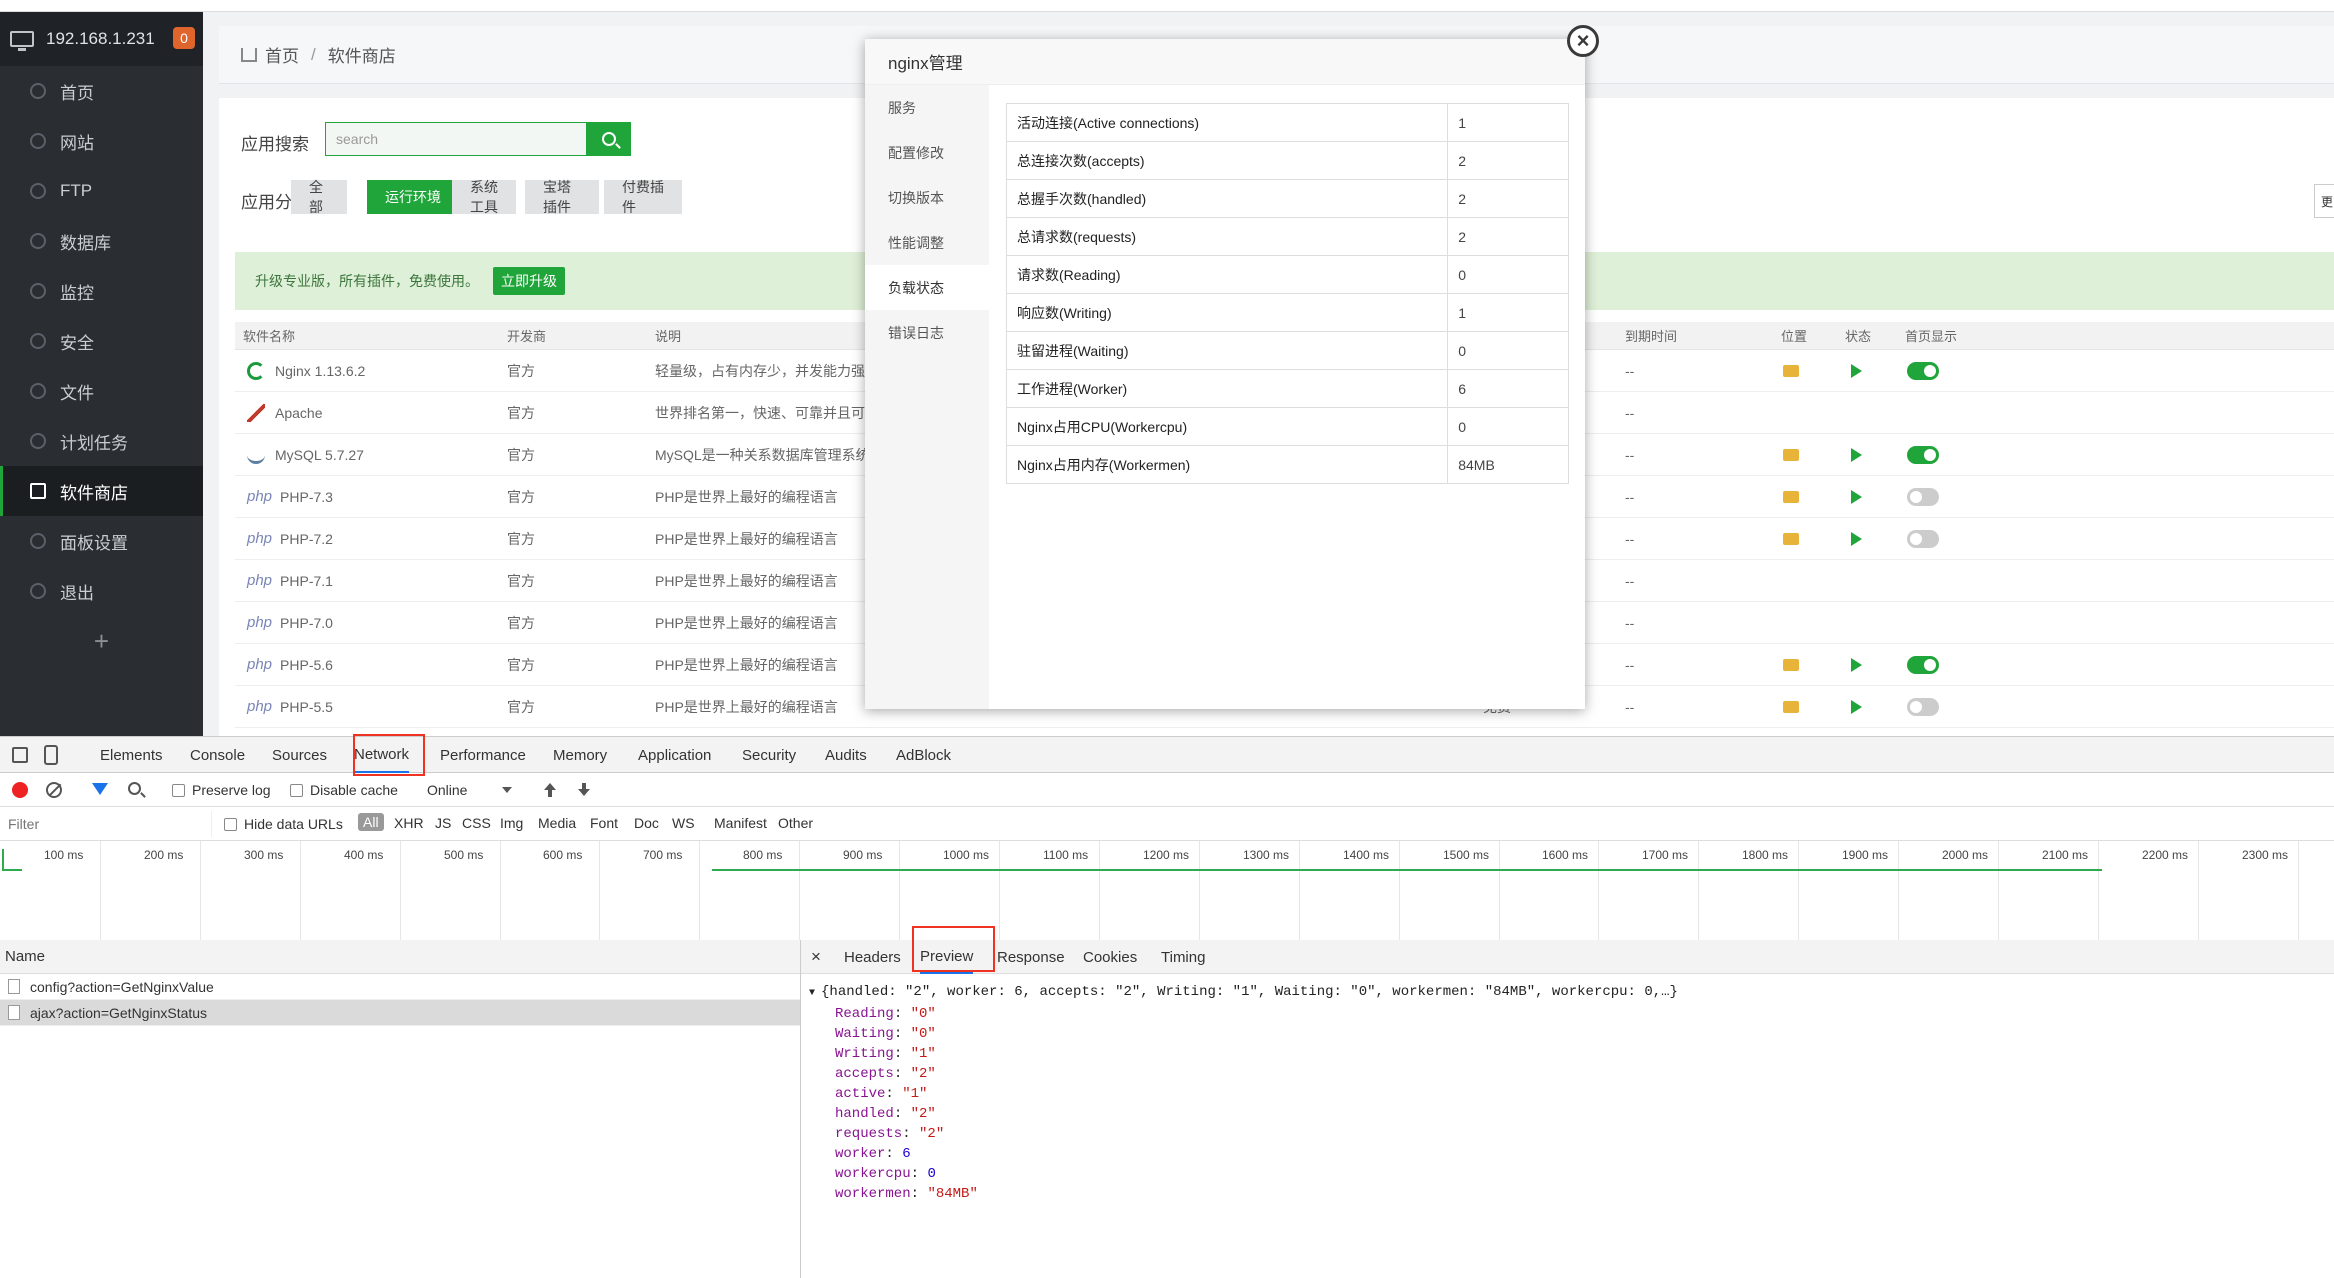 This screenshot has height=1278, width=2334. What do you see at coordinates (298, 413) in the screenshot?
I see `software-name: Apache` at bounding box center [298, 413].